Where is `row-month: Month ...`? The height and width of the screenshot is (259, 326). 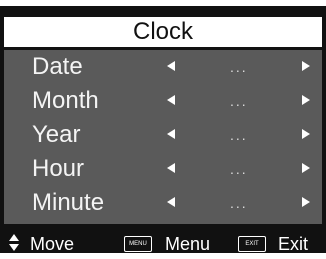 row-month: Month ... is located at coordinates (163, 101).